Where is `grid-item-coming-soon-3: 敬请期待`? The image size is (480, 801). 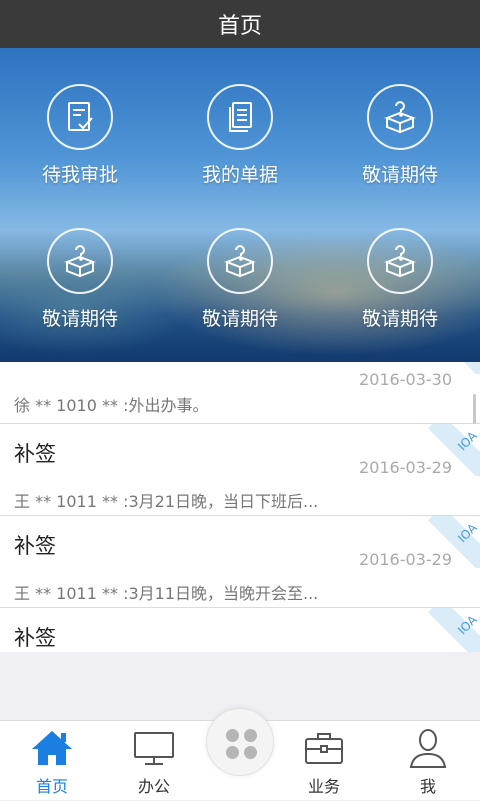 grid-item-coming-soon-3: 敬请期待 is located at coordinates (240, 267).